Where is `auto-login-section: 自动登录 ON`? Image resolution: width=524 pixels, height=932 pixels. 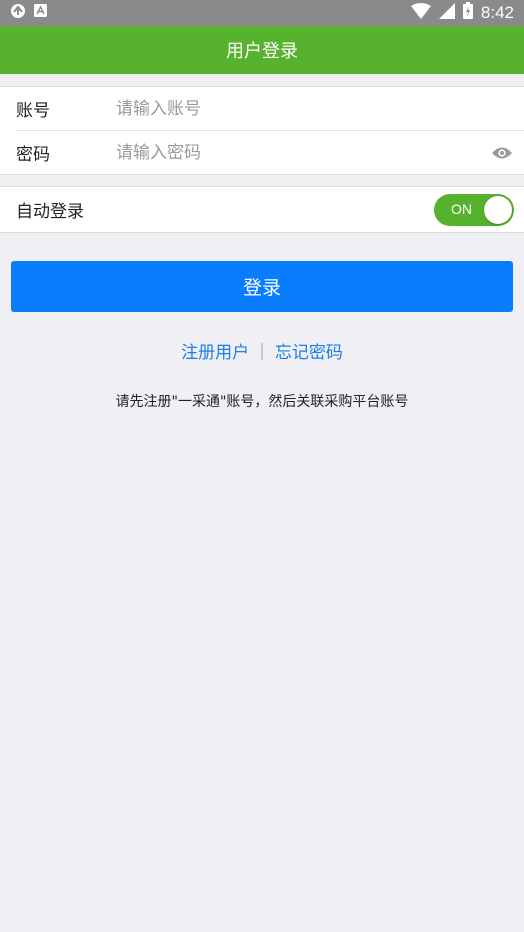 auto-login-section: 自动登录 ON is located at coordinates (262, 209).